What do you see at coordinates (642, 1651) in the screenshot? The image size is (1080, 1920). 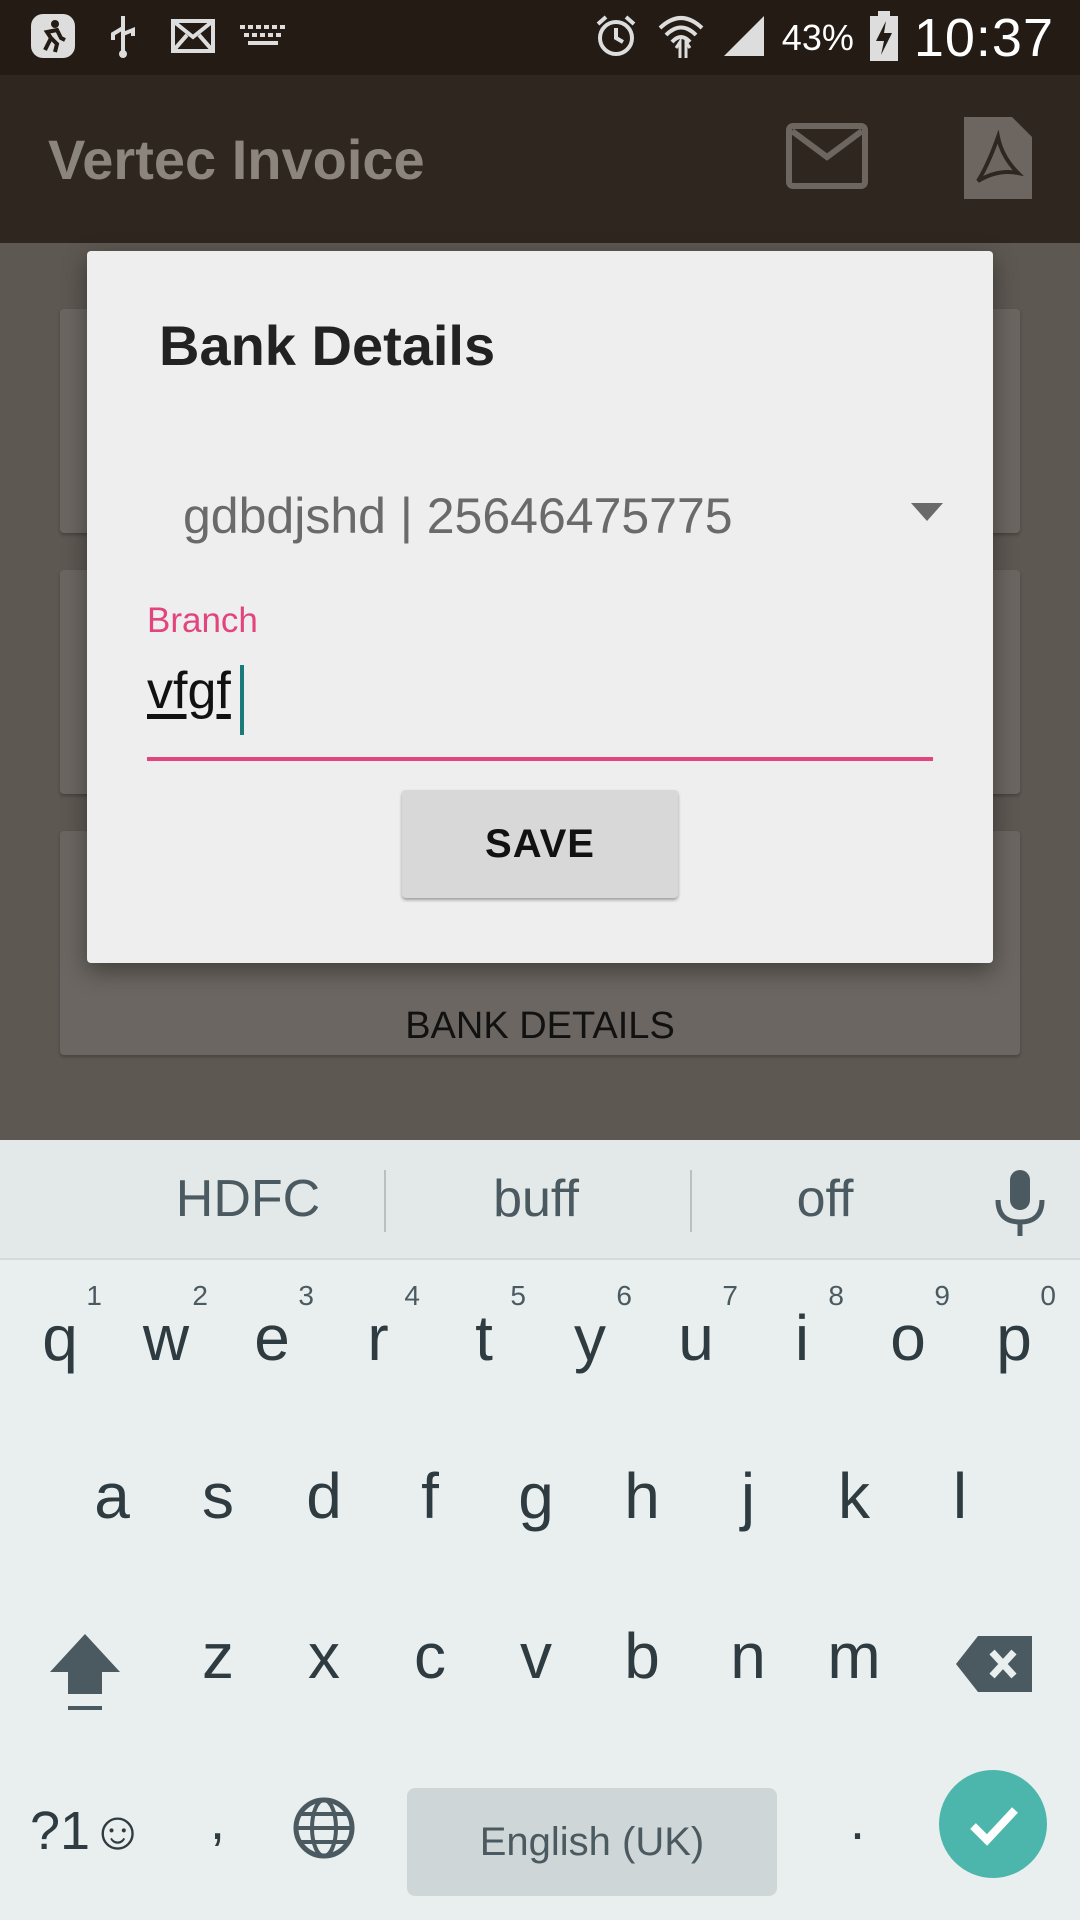 I see `key-b: b` at bounding box center [642, 1651].